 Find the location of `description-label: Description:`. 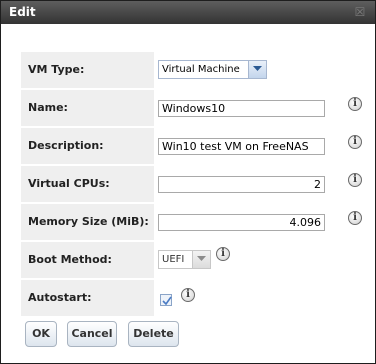

description-label: Description: is located at coordinates (87, 146).